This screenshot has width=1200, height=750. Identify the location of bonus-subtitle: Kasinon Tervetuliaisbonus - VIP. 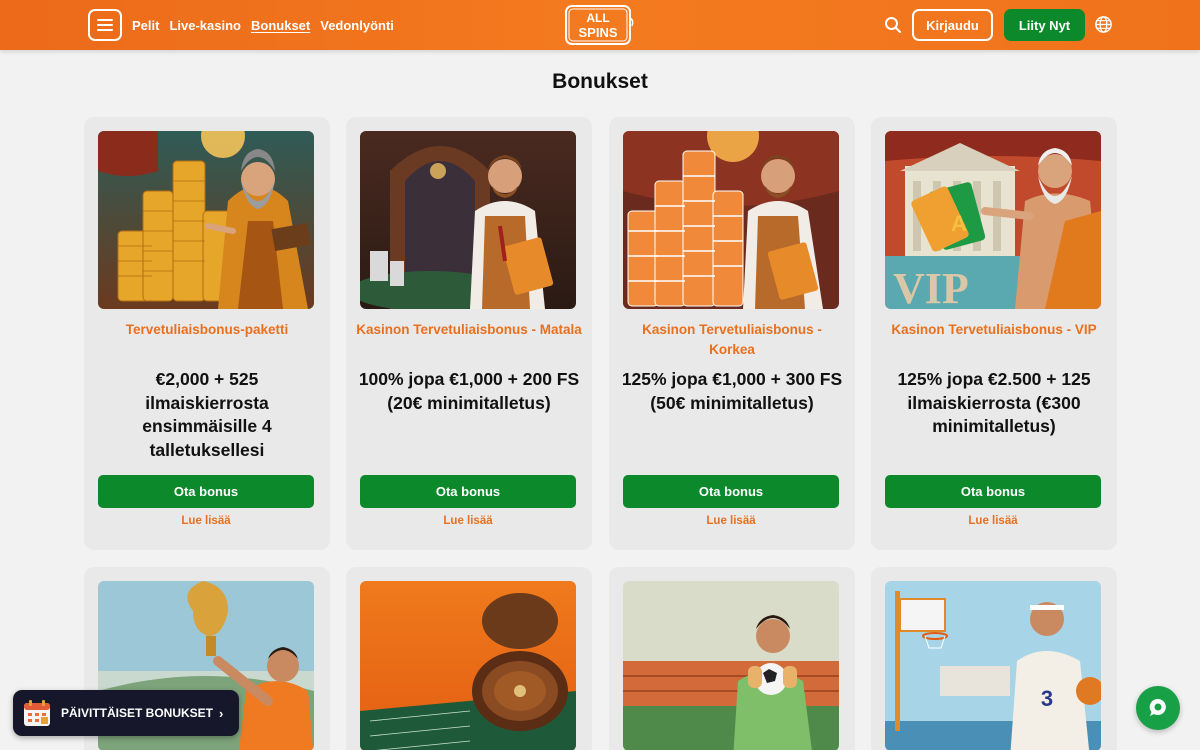
(994, 329).